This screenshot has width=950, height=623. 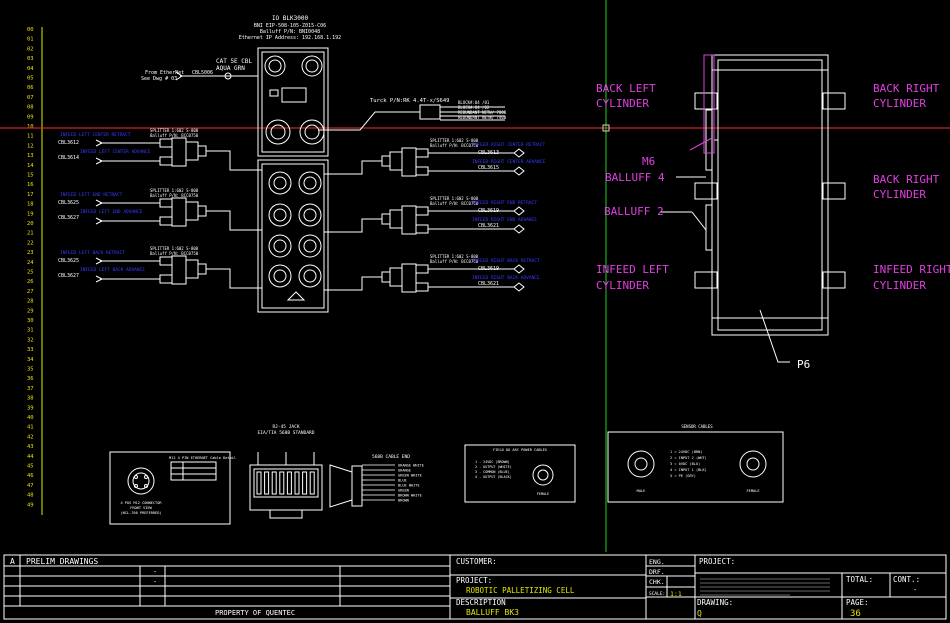 What do you see at coordinates (402, 481) in the screenshot?
I see `rj45-pin-label: BLUE` at bounding box center [402, 481].